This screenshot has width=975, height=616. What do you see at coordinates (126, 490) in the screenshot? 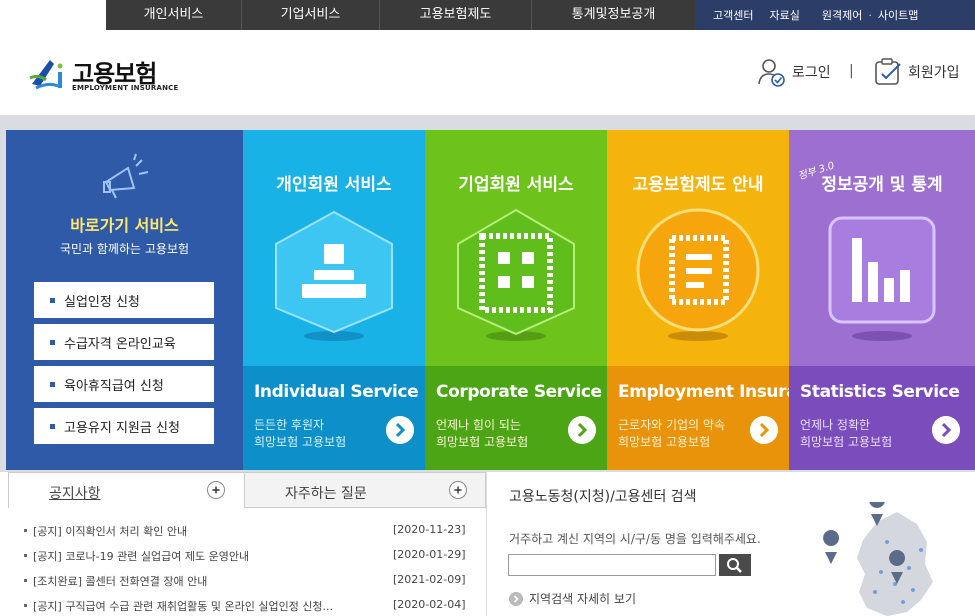
I see `tab-notice: 공지사항` at bounding box center [126, 490].